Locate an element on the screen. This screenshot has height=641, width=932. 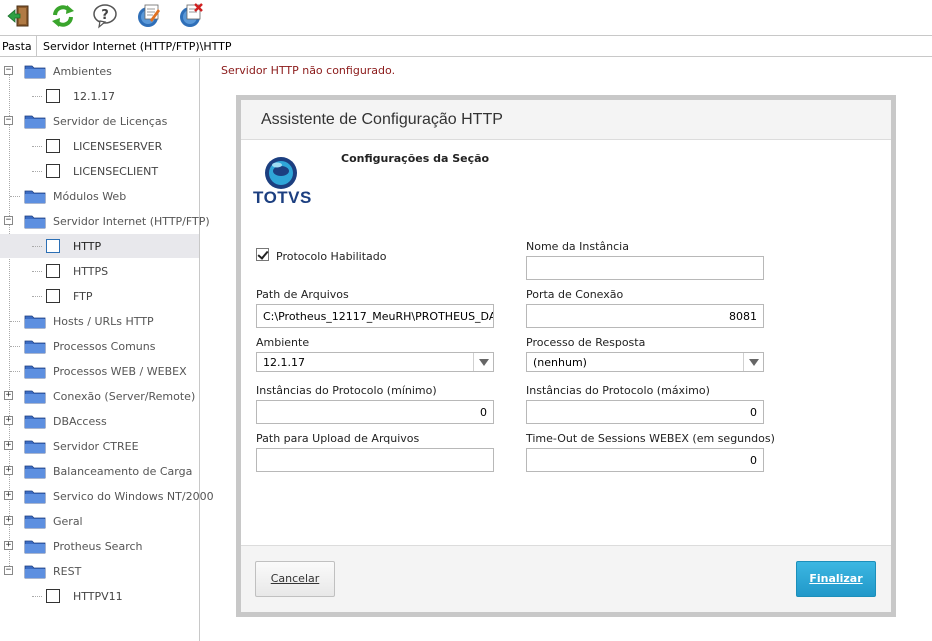
tree-folder-item: − Servidor Internet (HTTP/FTP) is located at coordinates (105, 221).